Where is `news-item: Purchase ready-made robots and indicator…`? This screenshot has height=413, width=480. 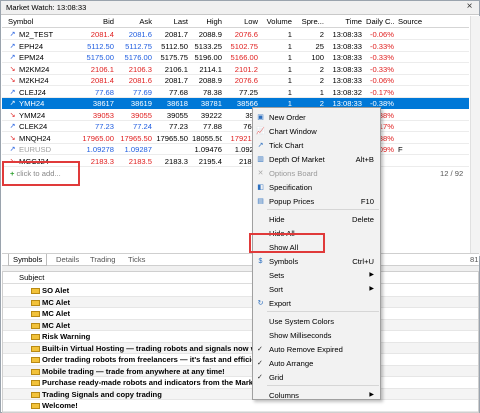 news-item: Purchase ready-made robots and indicator… is located at coordinates (240, 383).